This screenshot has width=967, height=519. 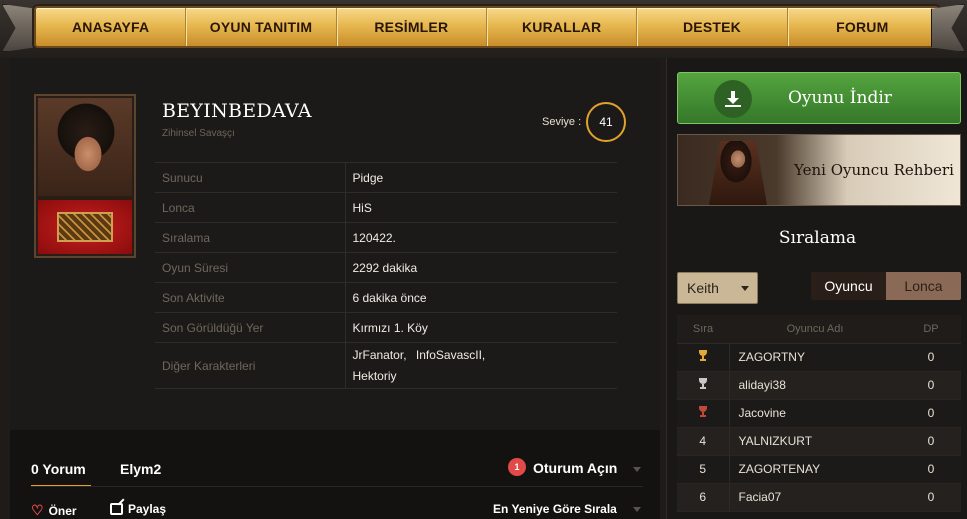 What do you see at coordinates (517, 467) in the screenshot?
I see `notification-badge: 1` at bounding box center [517, 467].